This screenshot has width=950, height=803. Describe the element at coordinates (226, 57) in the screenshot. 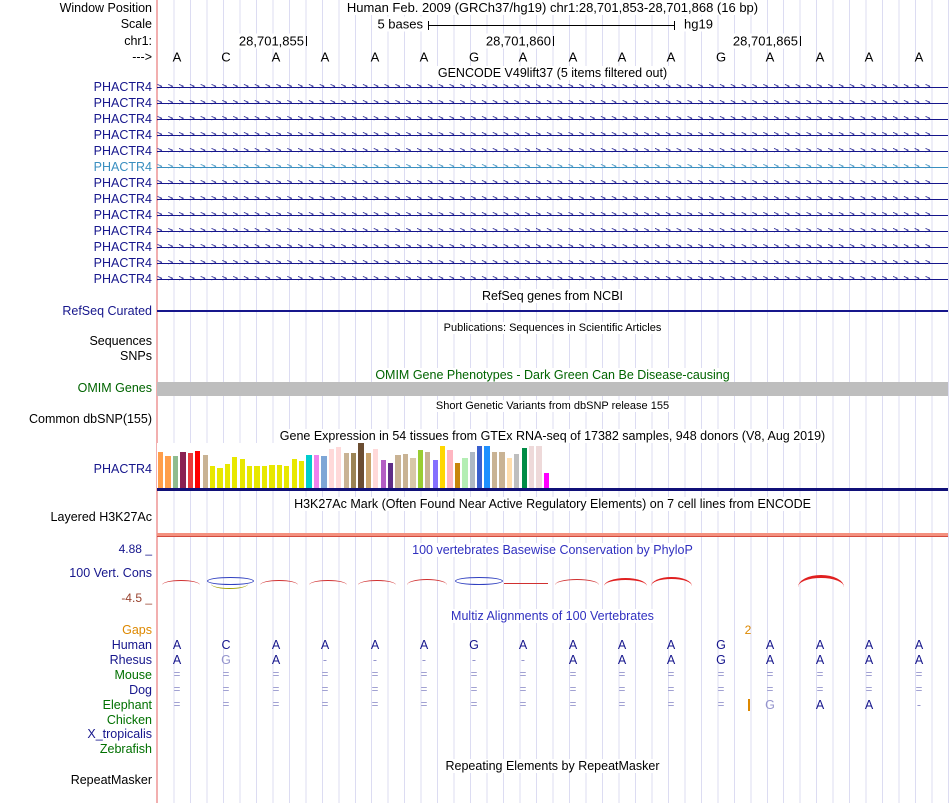

I see `base-letter: C` at that location.